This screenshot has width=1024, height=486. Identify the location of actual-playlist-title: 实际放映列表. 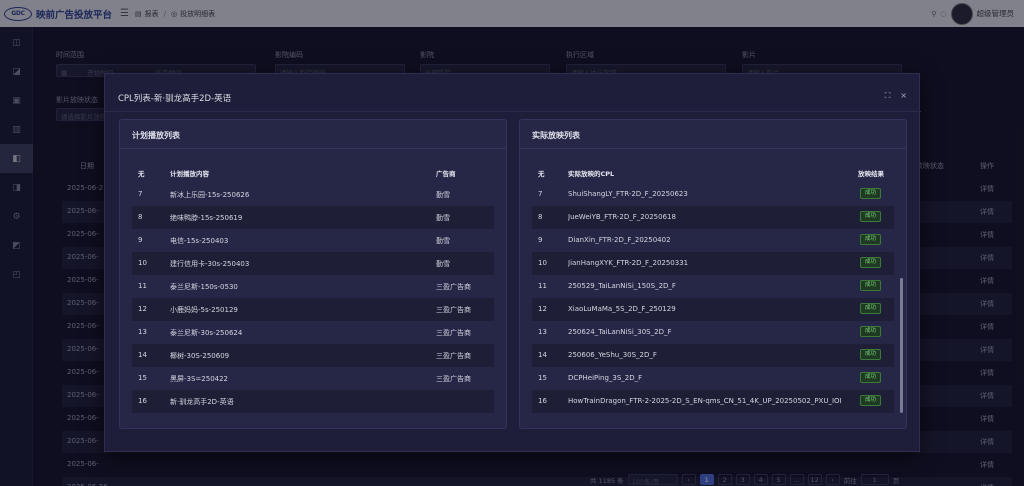
(556, 135).